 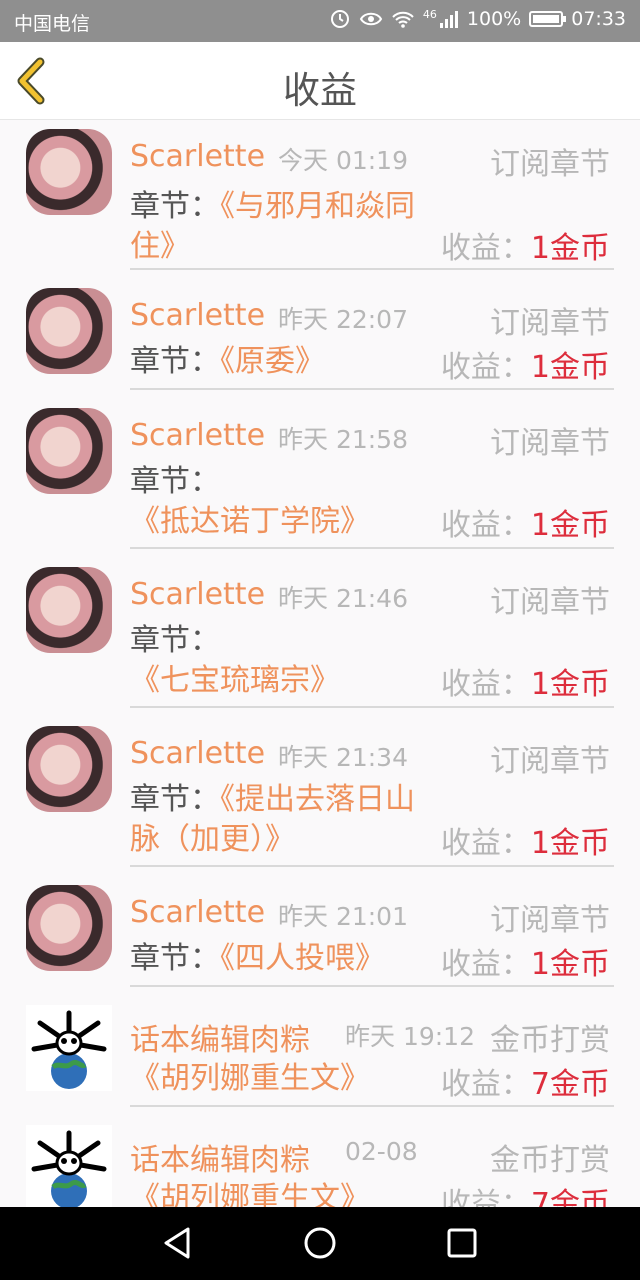 I want to click on timestamp: 昨天 19:12, so click(x=410, y=1036).